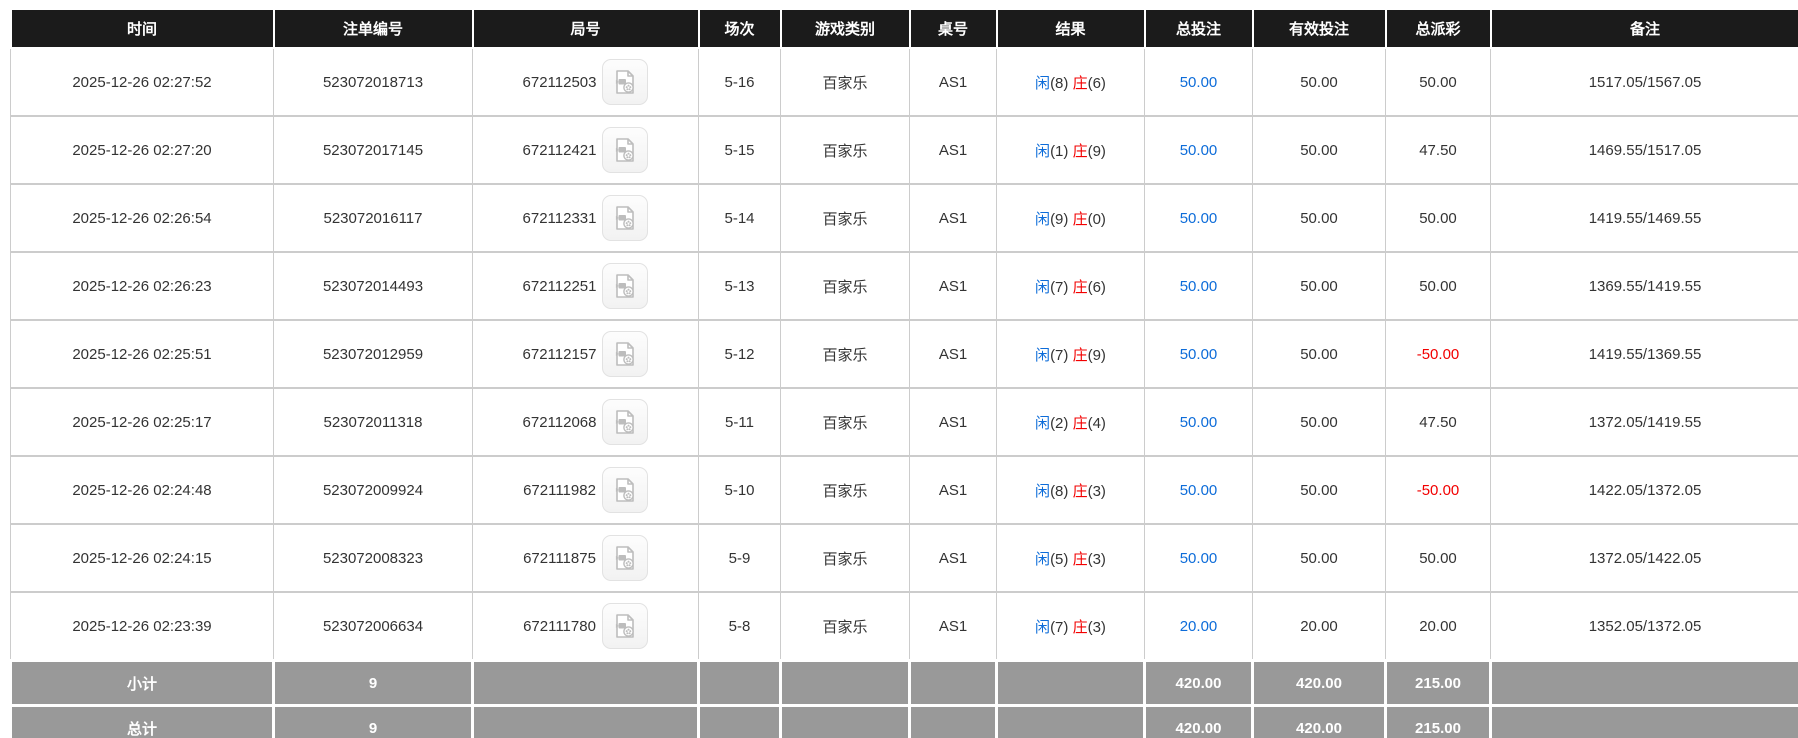 The height and width of the screenshot is (738, 1798). Describe the element at coordinates (373, 721) in the screenshot. I see `footer-cell-count: 9` at that location.